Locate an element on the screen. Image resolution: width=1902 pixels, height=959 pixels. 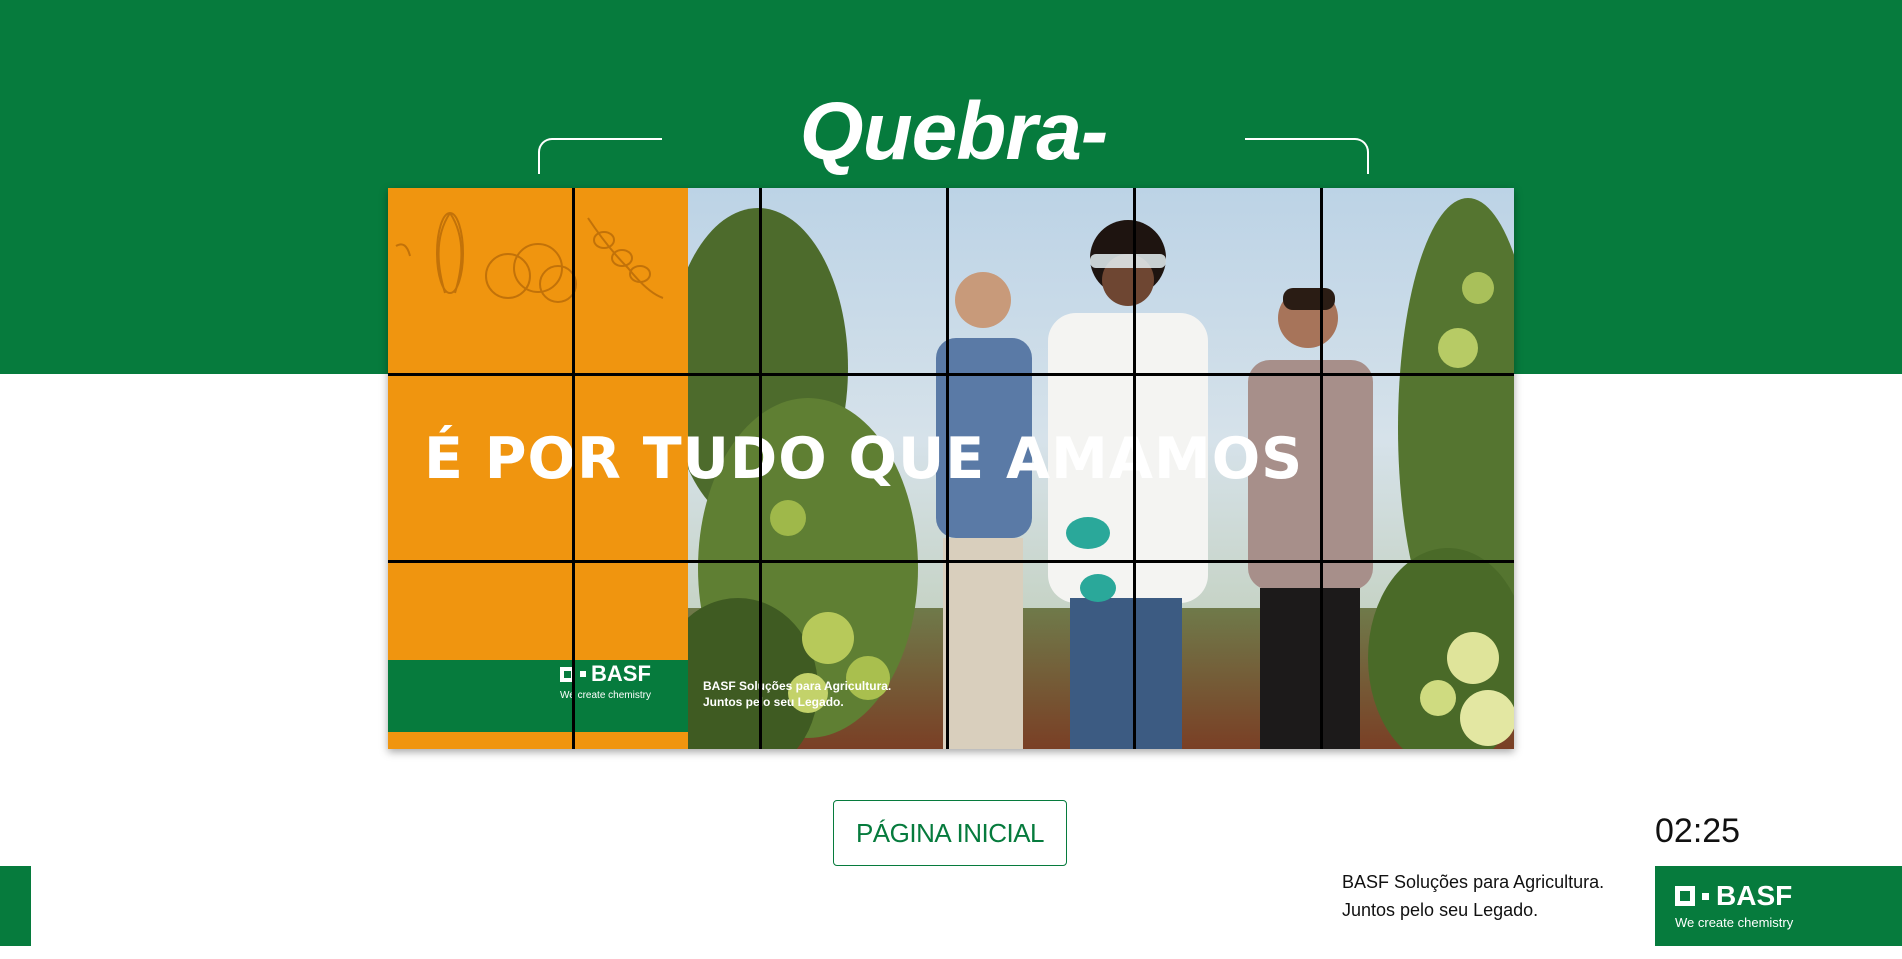
home-button: PÁGINA INICIAL is located at coordinates (950, 833).